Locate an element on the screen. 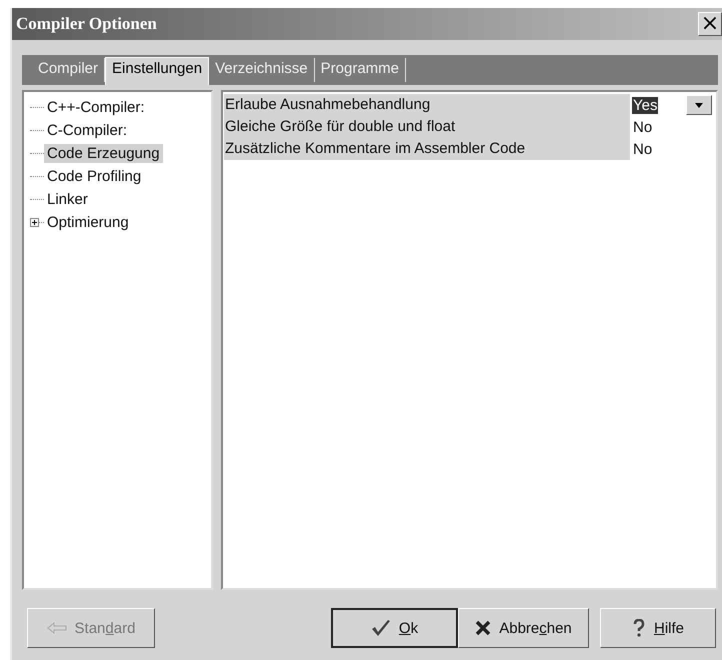 This screenshot has height=660, width=722. tree-item: Code Erzeugung is located at coordinates (103, 153).